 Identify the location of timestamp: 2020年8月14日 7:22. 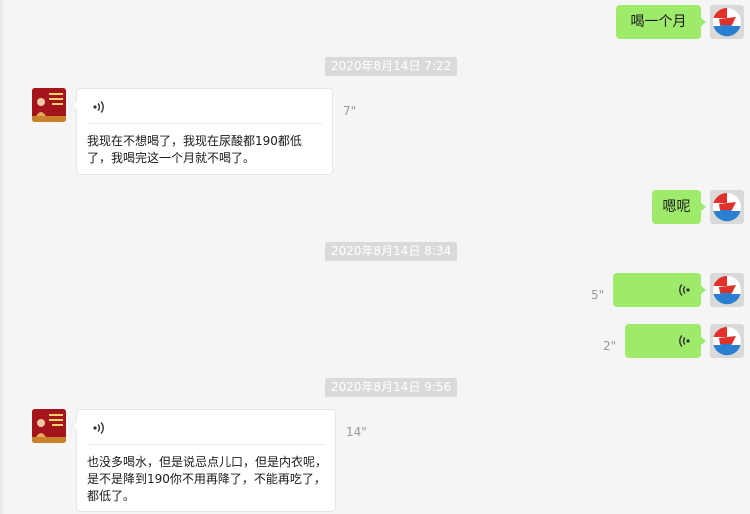
(391, 66).